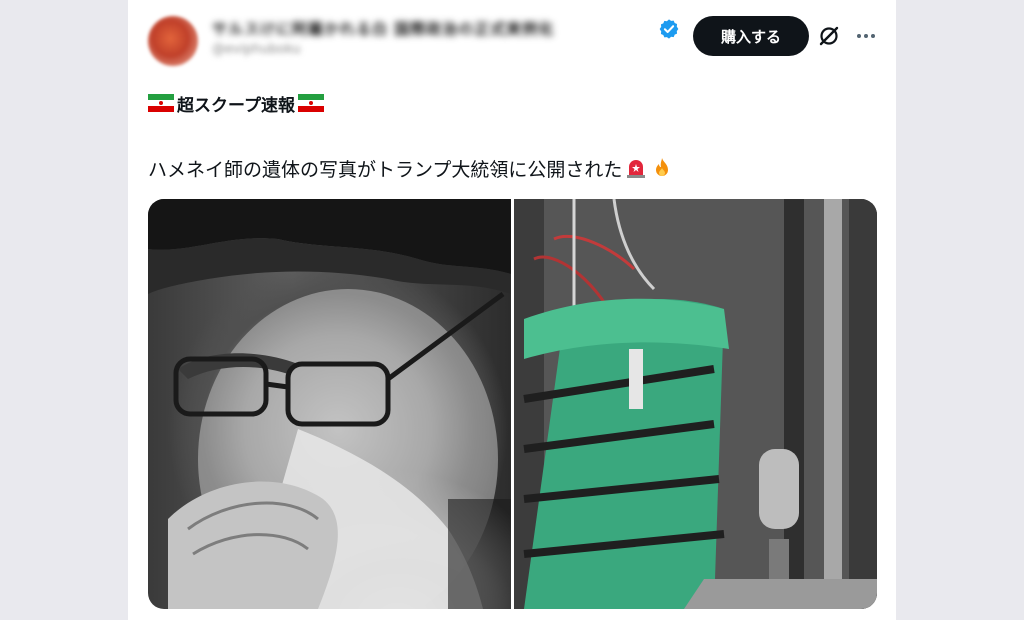  I want to click on author-handle: @eviphuboku, so click(287, 50).